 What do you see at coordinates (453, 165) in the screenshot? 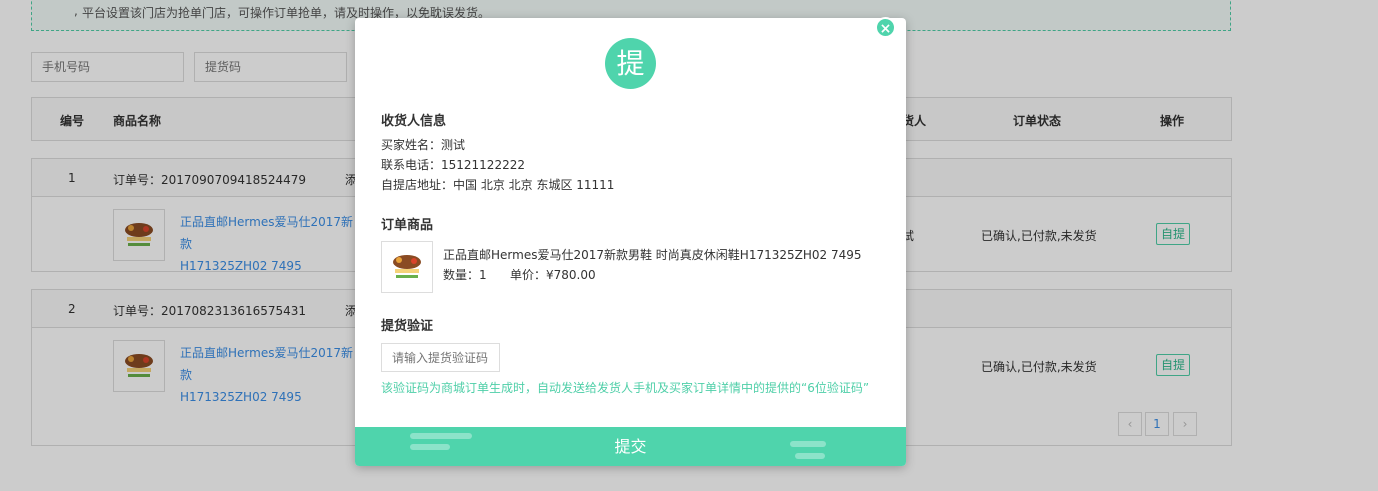
I see `buyer-phone: 联系电话：15121122222` at bounding box center [453, 165].